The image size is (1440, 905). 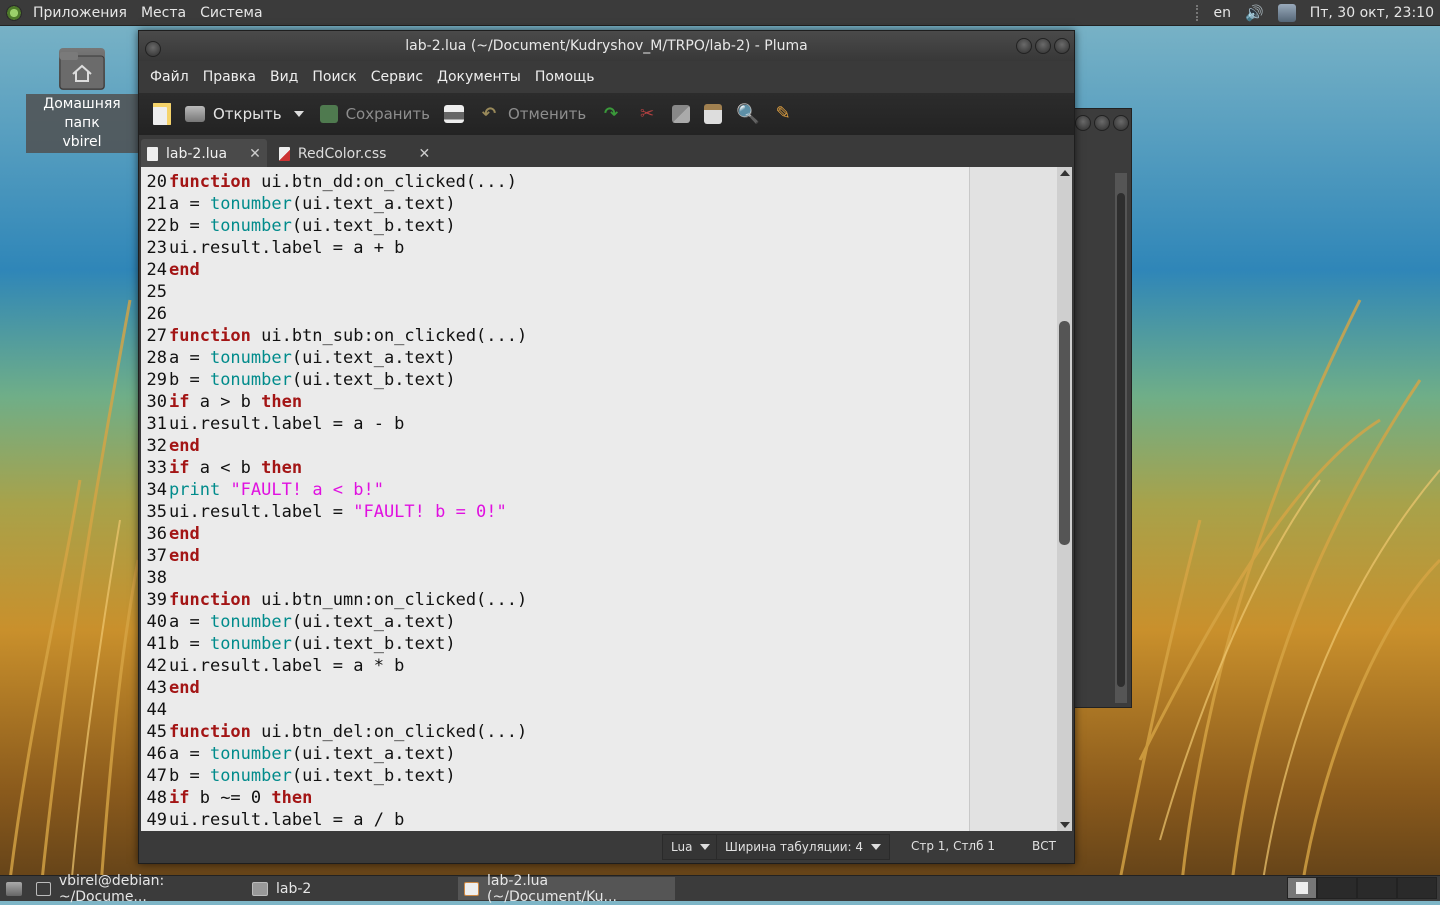 I want to click on code-line: 39 function ui.btn_umn:on_clicked(...), so click(x=335, y=600).